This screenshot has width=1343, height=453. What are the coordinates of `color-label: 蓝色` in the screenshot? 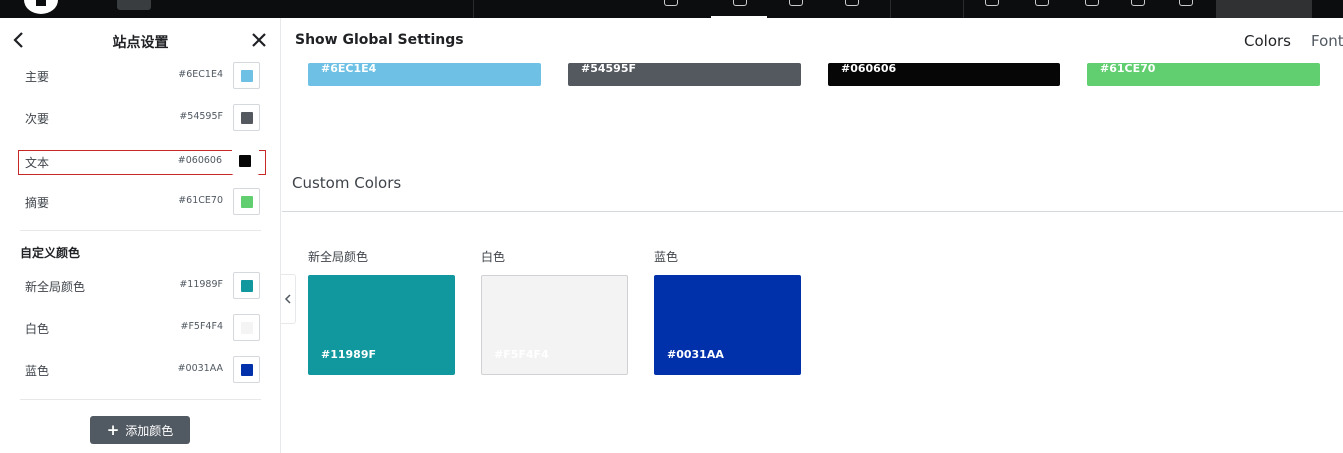 It's located at (37, 371).